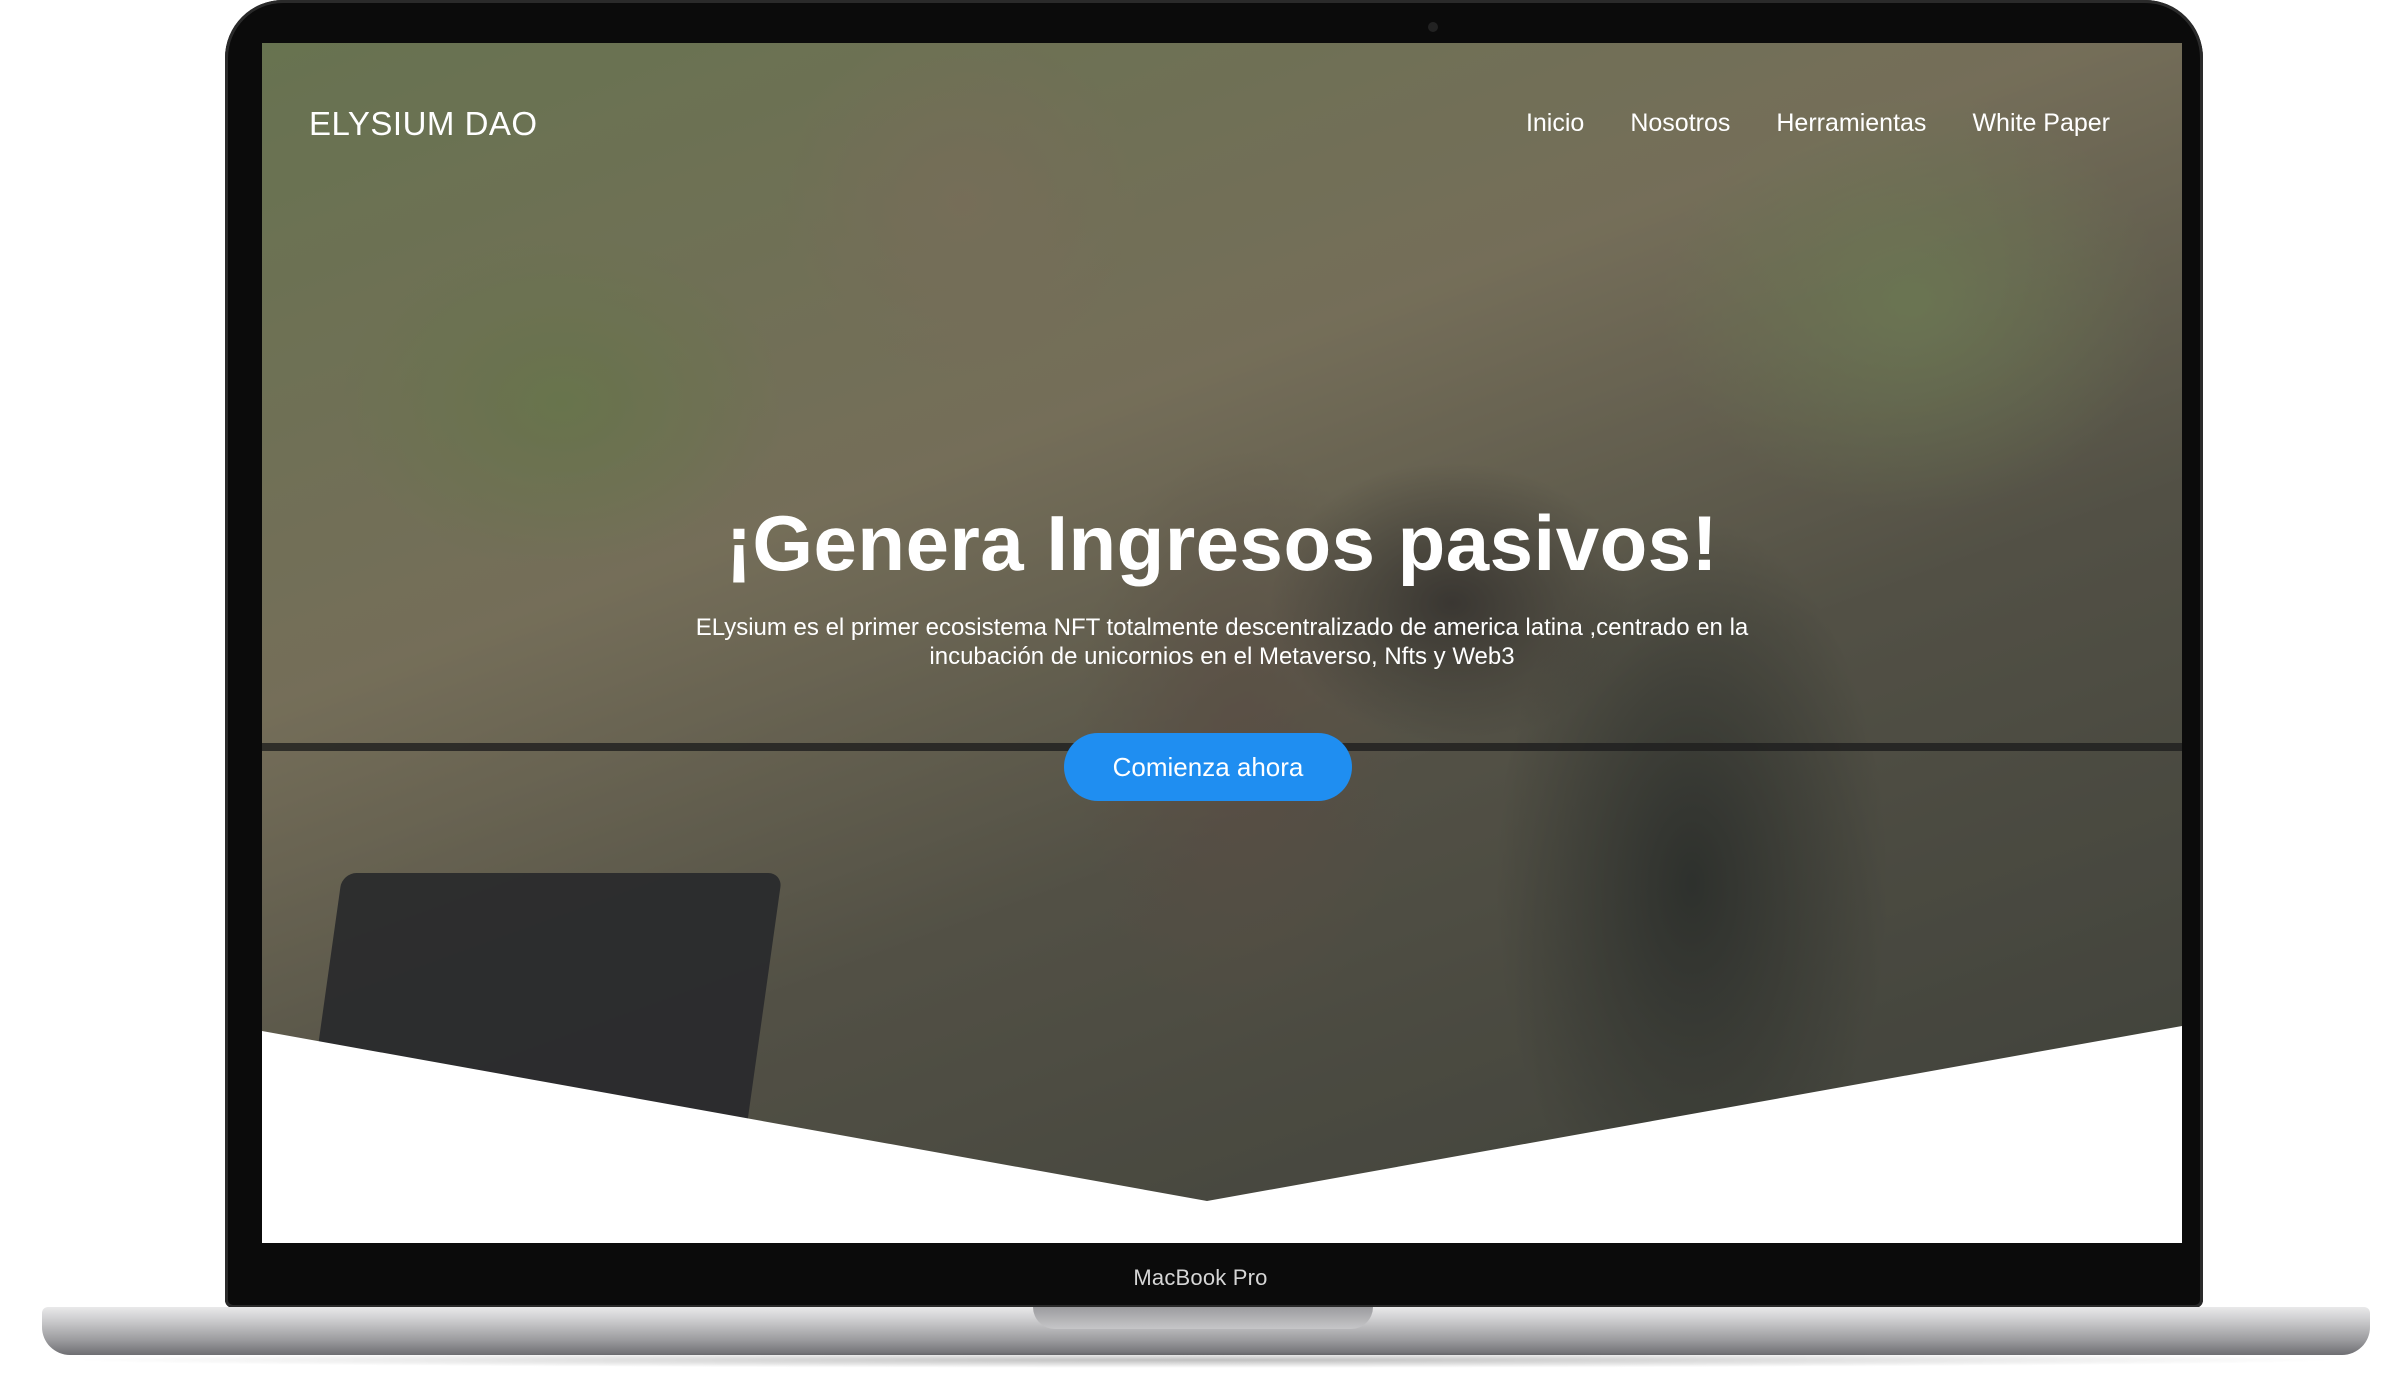 The image size is (2401, 1376). Describe the element at coordinates (1222, 543) in the screenshot. I see `hero-title: ¡Genera Ingresos pasivos!` at that location.